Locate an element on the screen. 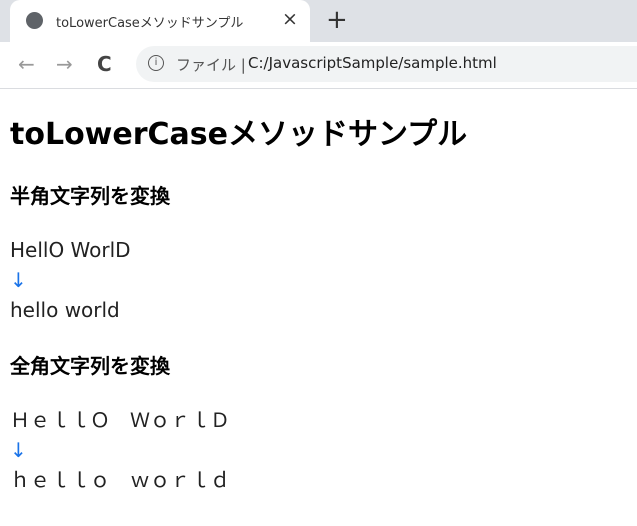  tab-active: toLowerCaseメソッドサンプル × is located at coordinates (160, 21).